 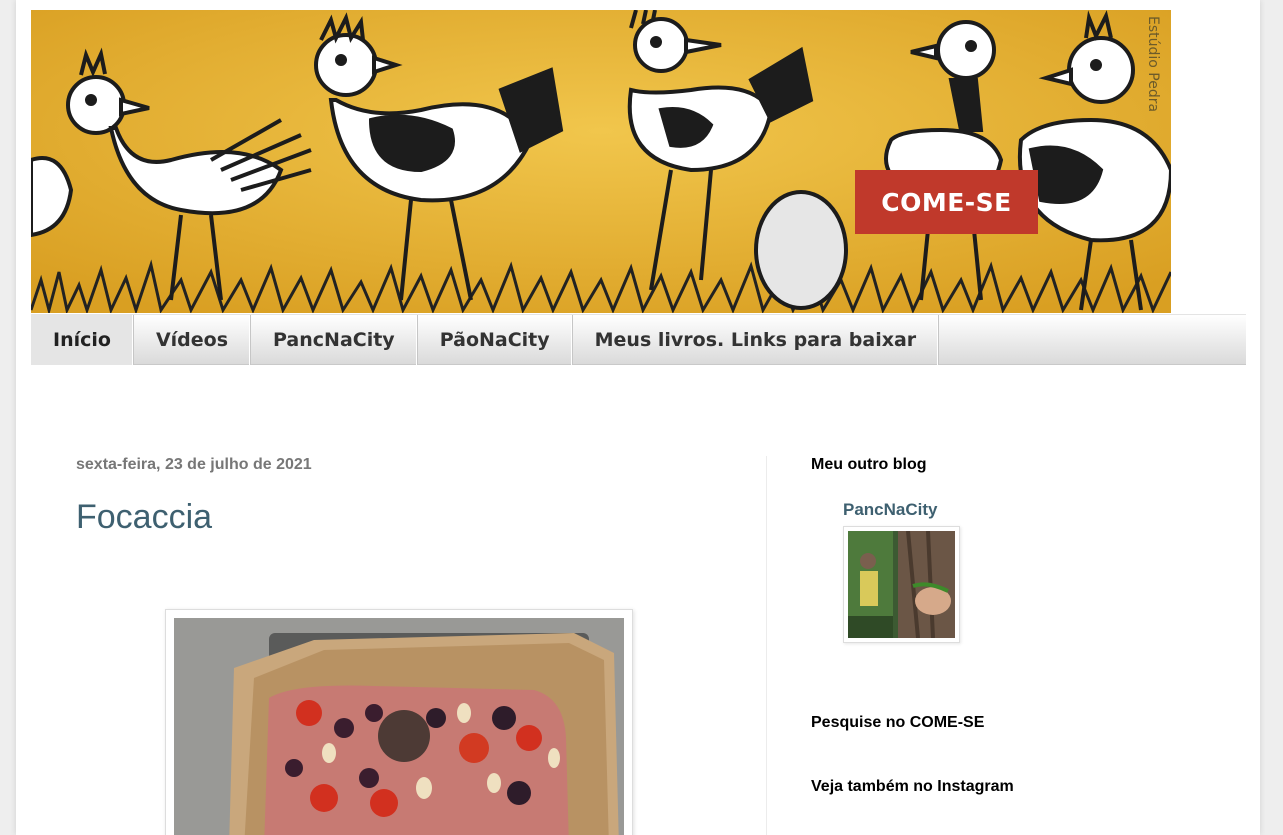 I want to click on other-blog-title: Meu outro blog, so click(x=869, y=464).